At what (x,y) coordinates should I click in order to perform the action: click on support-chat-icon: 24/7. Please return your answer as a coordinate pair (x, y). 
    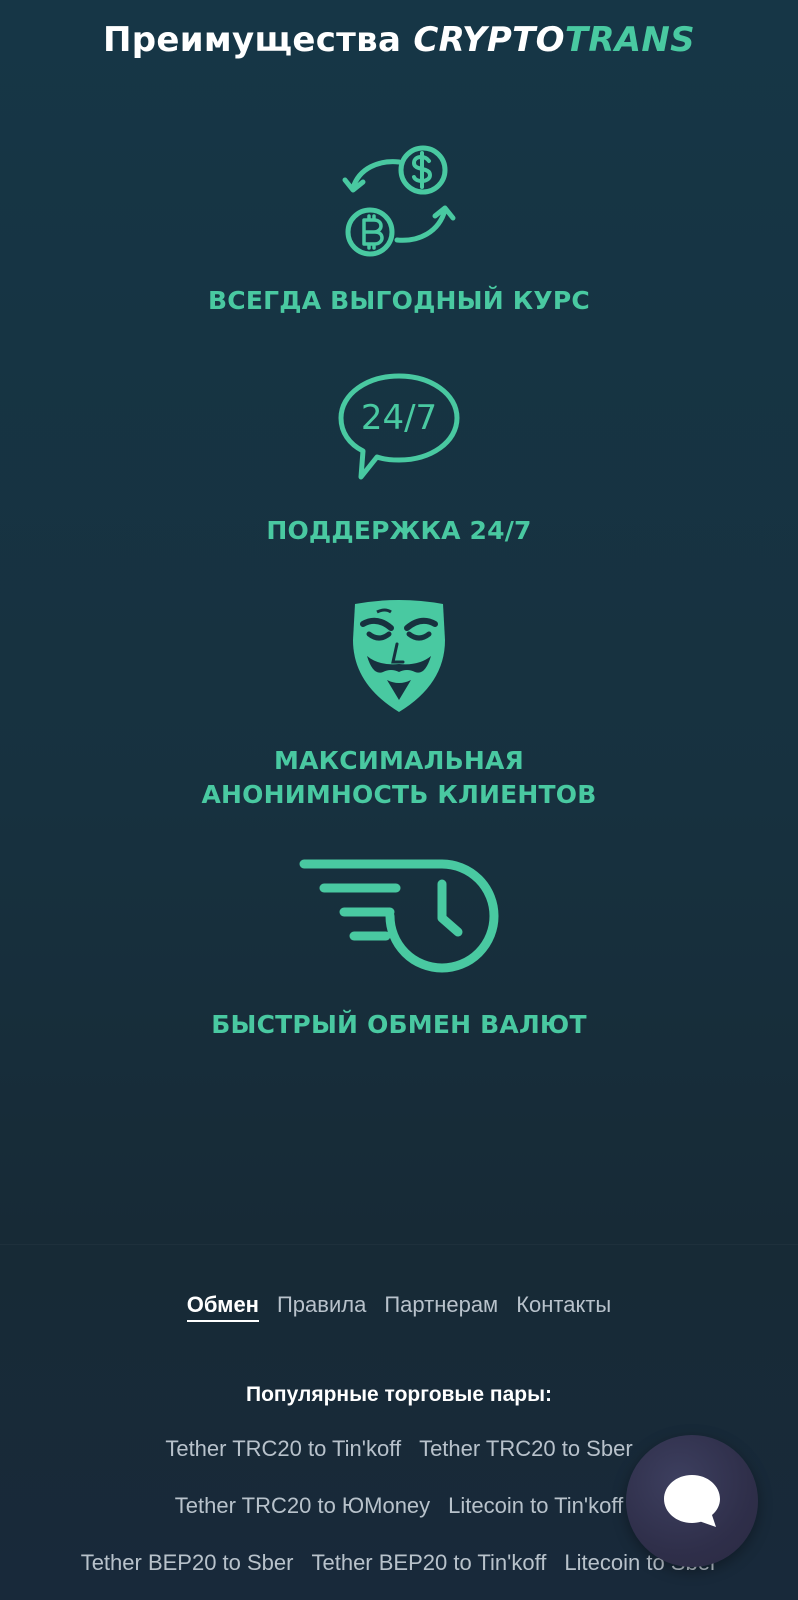
    Looking at the image, I should click on (399, 426).